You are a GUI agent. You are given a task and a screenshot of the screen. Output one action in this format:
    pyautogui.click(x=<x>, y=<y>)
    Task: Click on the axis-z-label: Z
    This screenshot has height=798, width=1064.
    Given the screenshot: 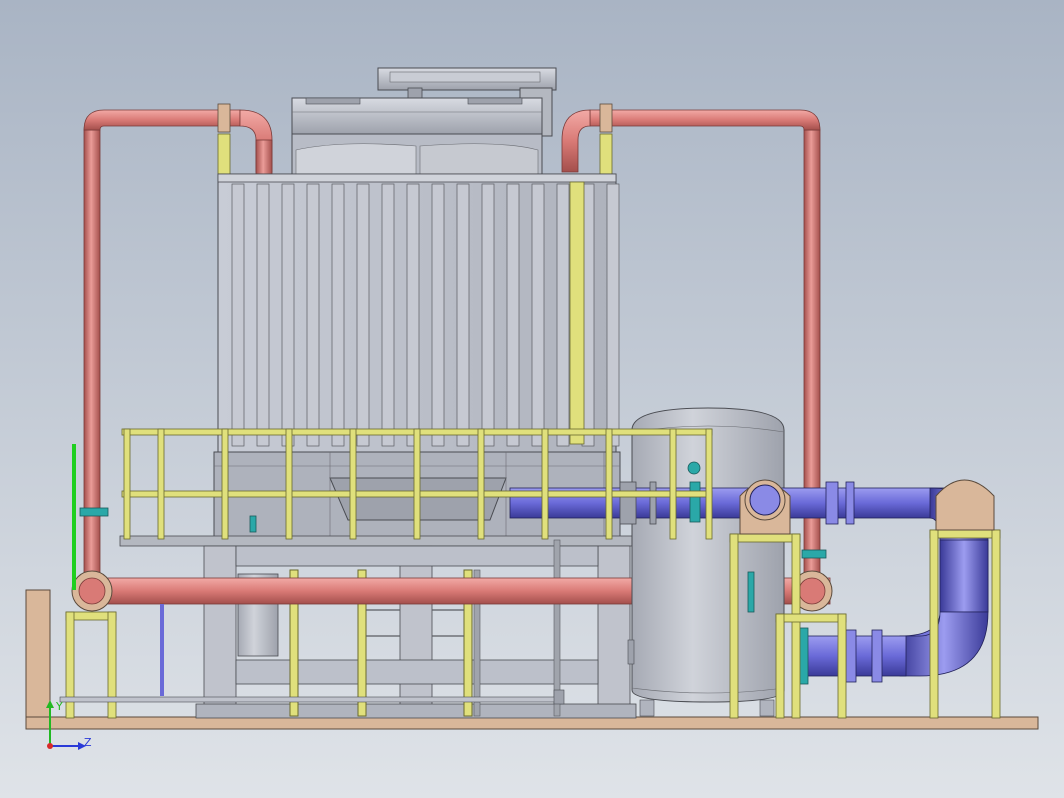 What is the action you would take?
    pyautogui.click(x=88, y=742)
    